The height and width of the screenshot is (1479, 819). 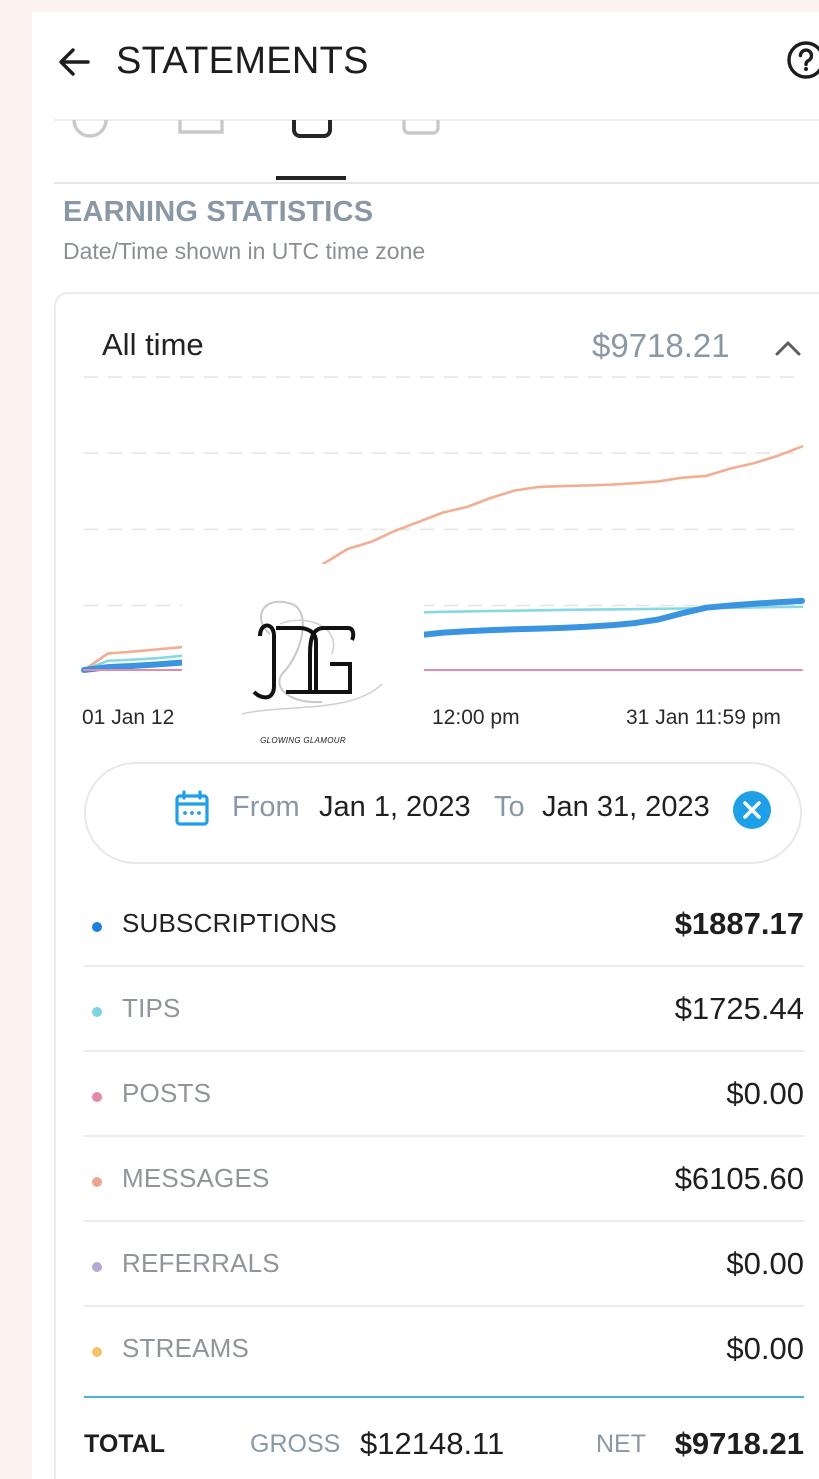 I want to click on gg-monogram-logo, so click(x=312, y=657).